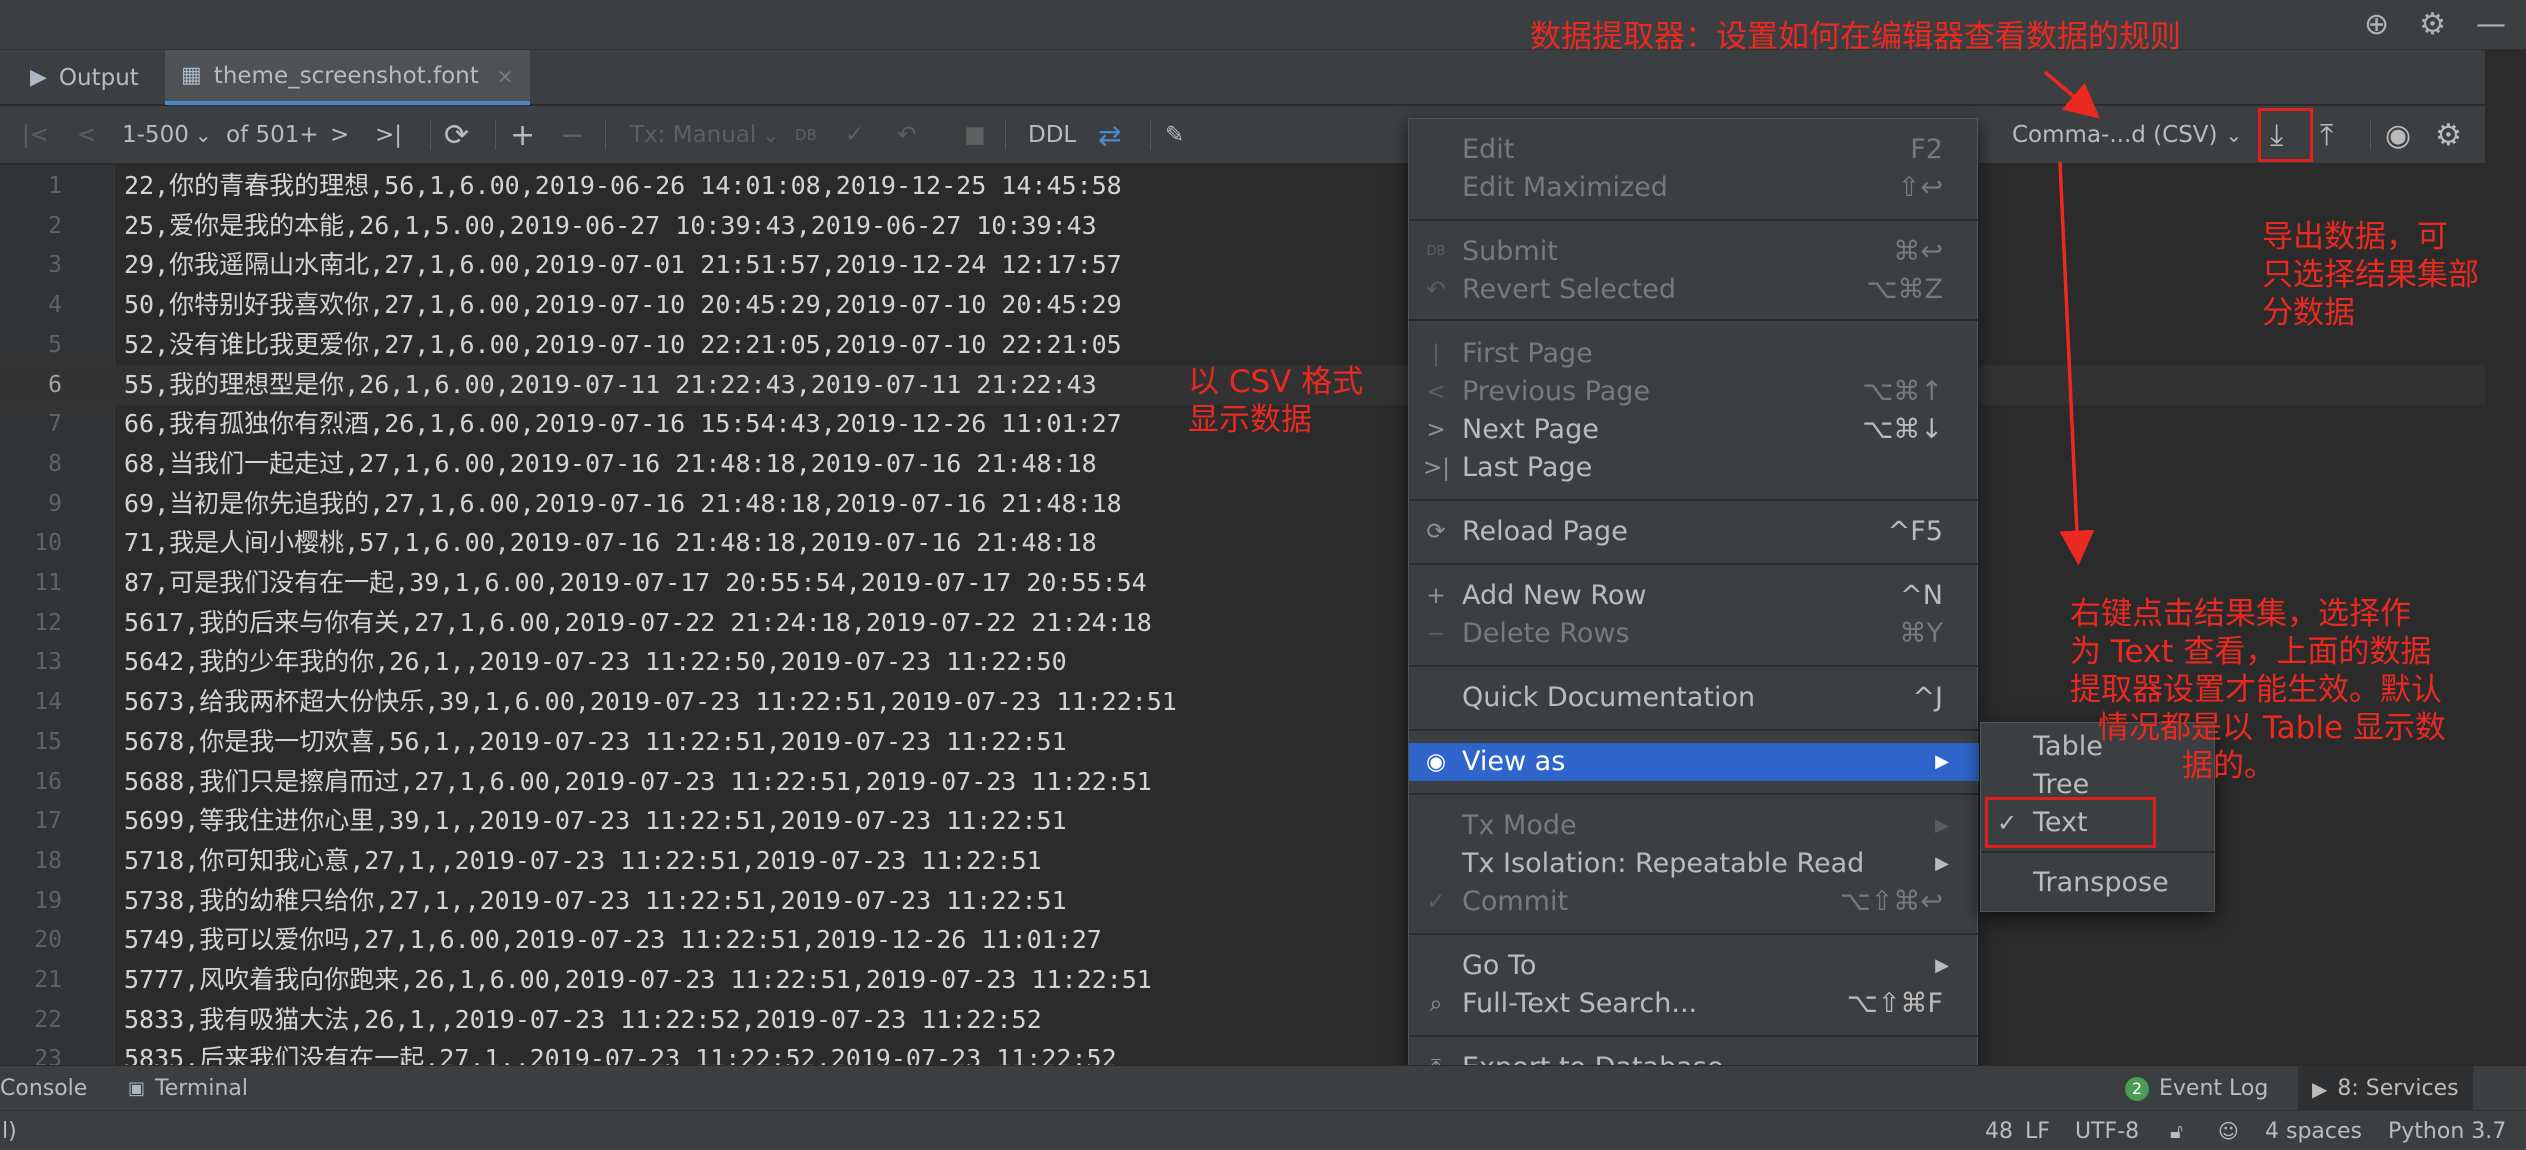 The width and height of the screenshot is (2526, 1150). What do you see at coordinates (1242, 77) in the screenshot?
I see `tab-bar: ▶ Output ▦ theme_screenshot.font ×` at bounding box center [1242, 77].